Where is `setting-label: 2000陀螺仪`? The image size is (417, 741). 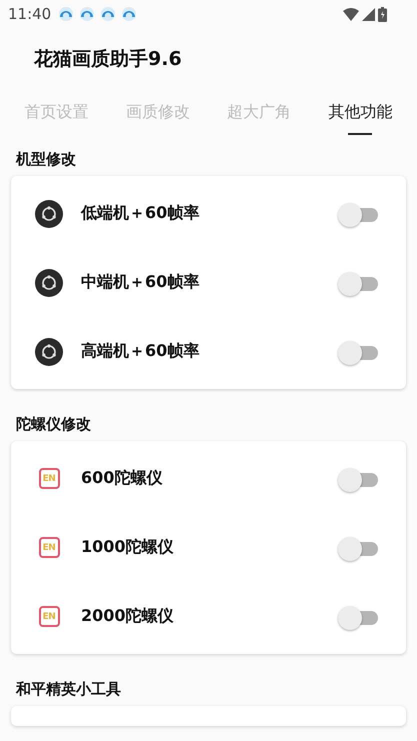
setting-label: 2000陀螺仪 is located at coordinates (127, 616).